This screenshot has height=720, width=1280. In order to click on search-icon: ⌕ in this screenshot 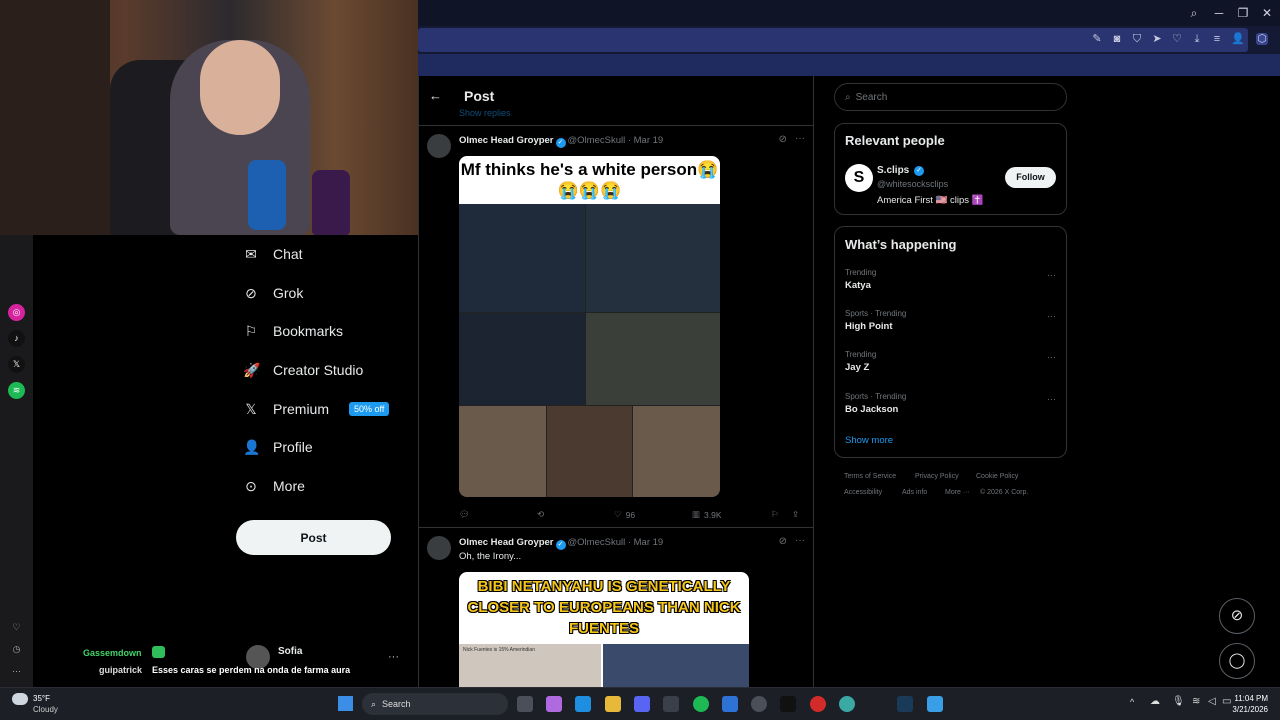, I will do `click(1194, 13)`.